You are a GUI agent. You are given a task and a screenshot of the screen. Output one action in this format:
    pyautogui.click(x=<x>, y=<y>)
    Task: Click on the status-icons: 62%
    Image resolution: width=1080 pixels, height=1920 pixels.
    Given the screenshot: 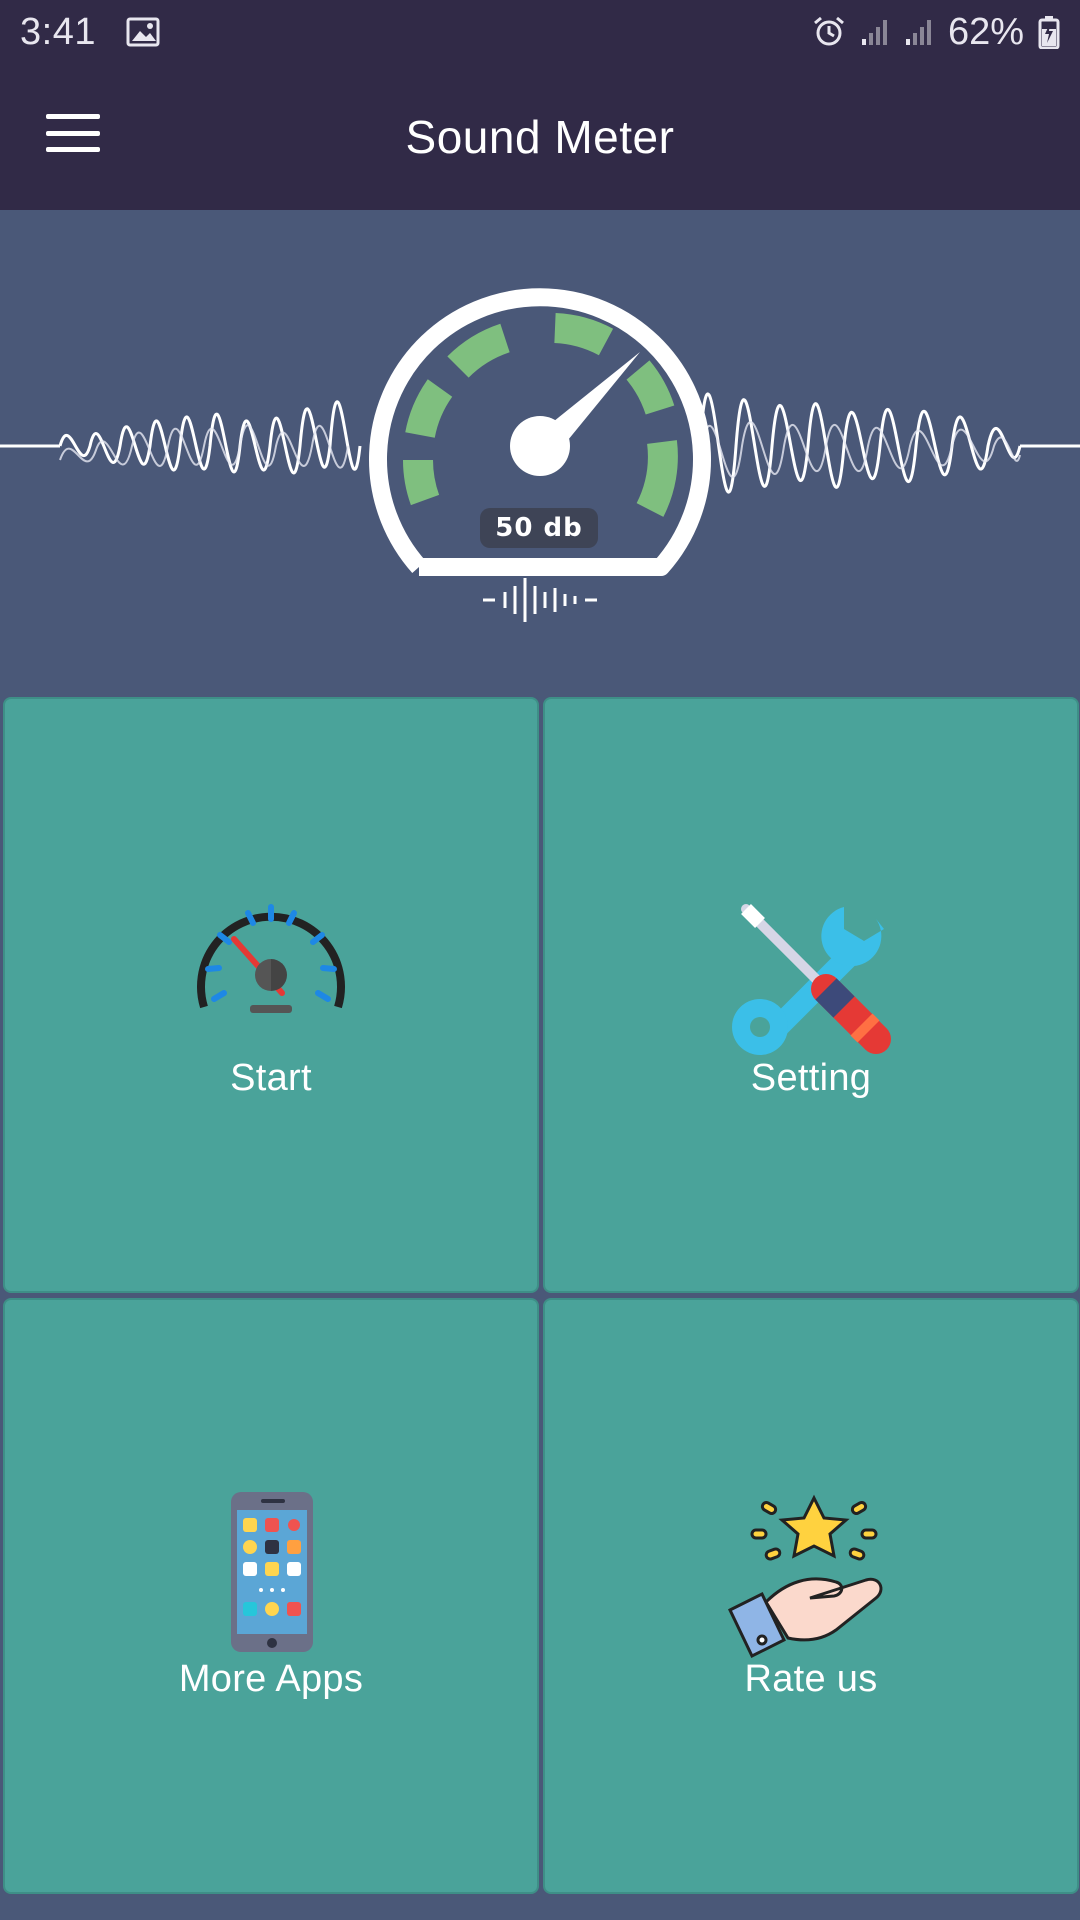 What is the action you would take?
    pyautogui.click(x=936, y=32)
    